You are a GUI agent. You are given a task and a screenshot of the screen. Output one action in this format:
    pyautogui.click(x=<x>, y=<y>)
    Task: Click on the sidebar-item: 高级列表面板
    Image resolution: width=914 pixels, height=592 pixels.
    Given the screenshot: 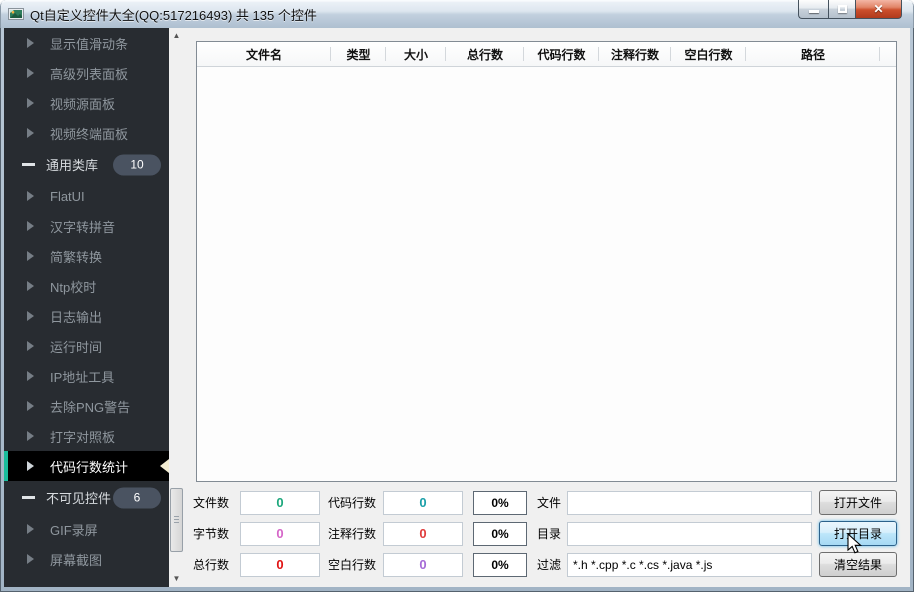 What is the action you would take?
    pyautogui.click(x=86, y=73)
    